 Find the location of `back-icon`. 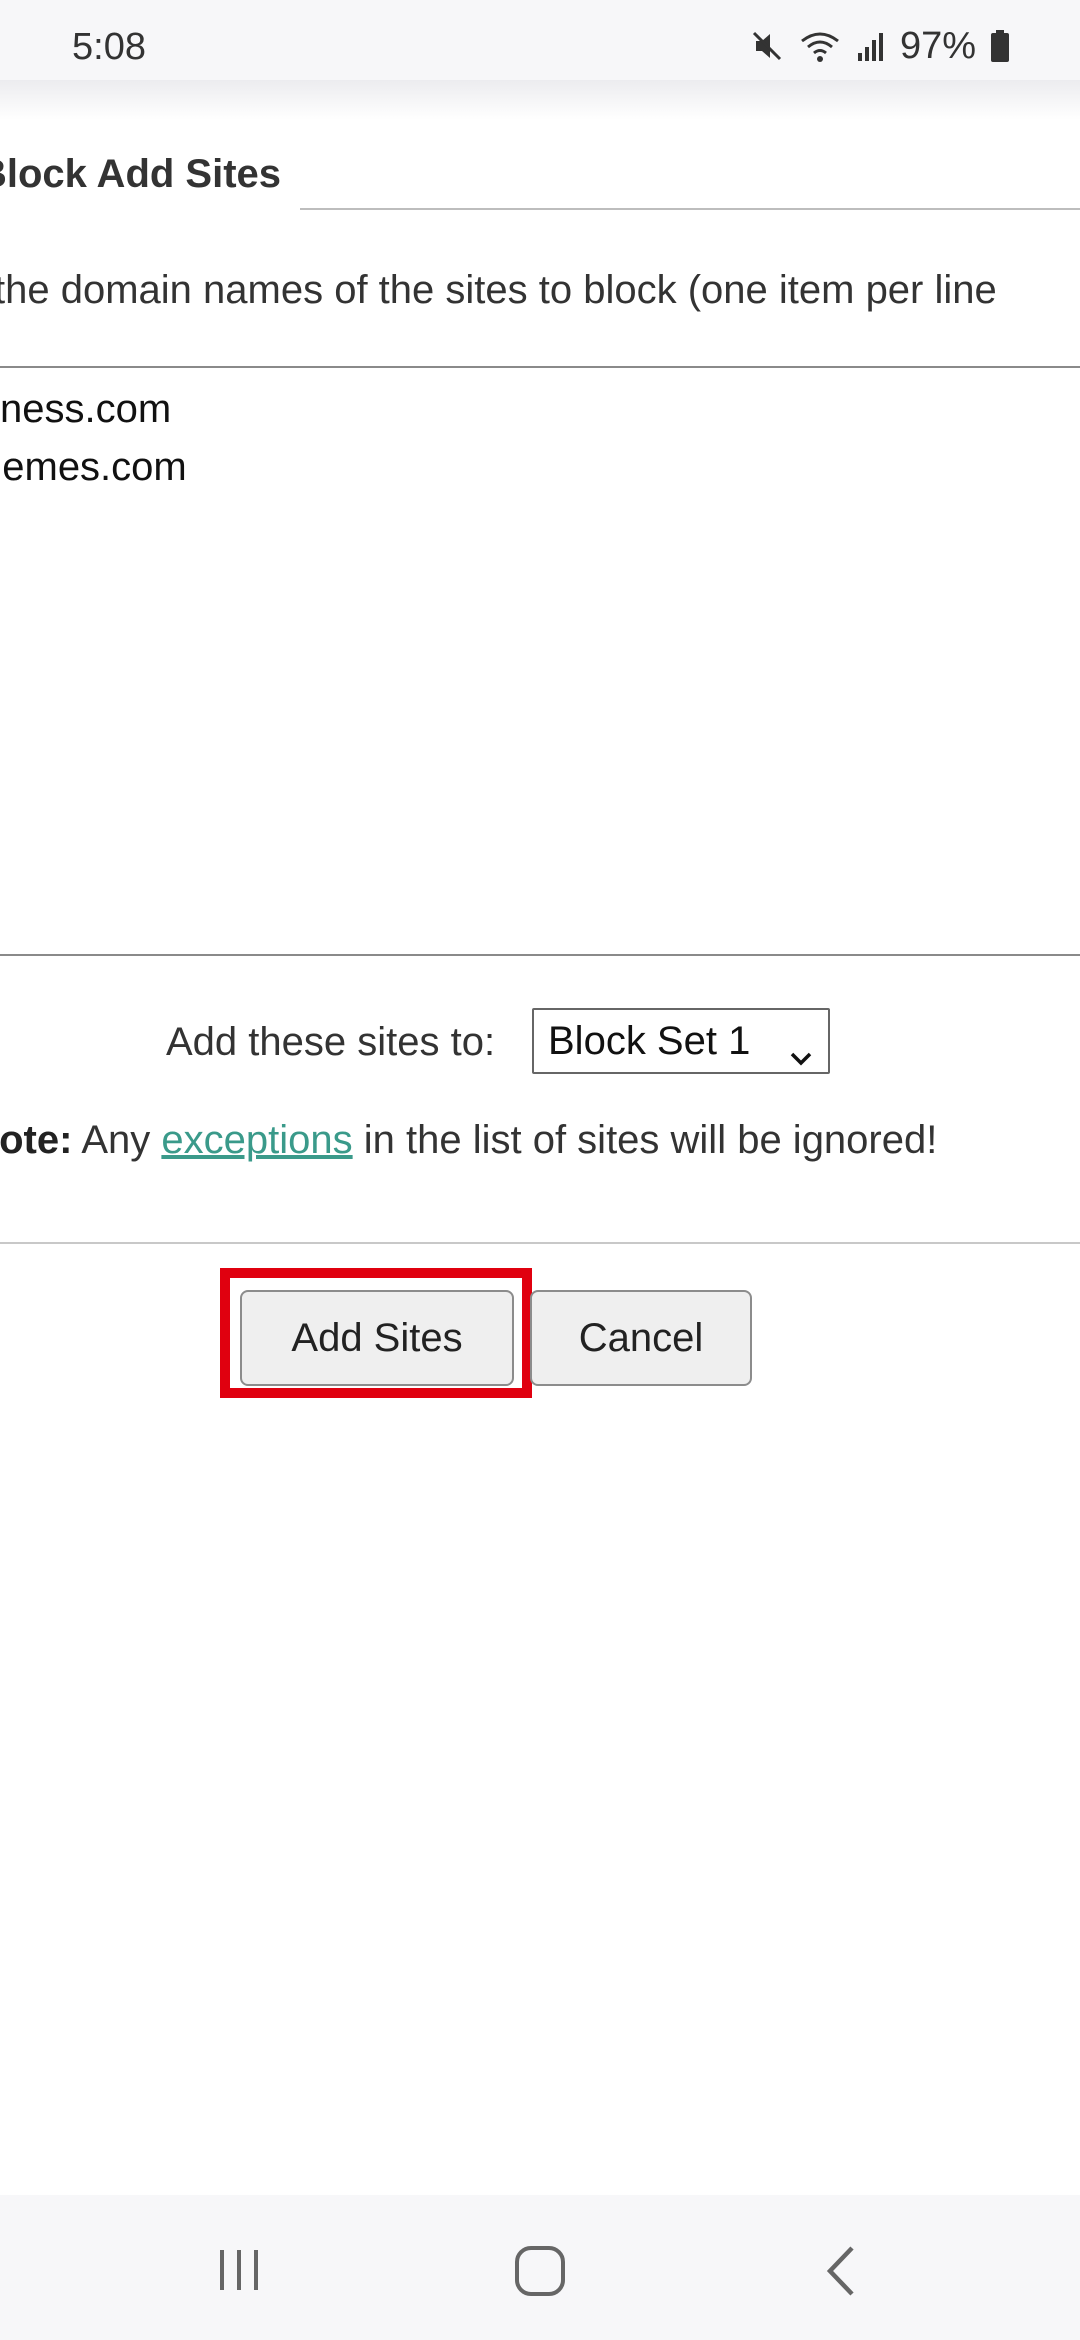

back-icon is located at coordinates (842, 2273).